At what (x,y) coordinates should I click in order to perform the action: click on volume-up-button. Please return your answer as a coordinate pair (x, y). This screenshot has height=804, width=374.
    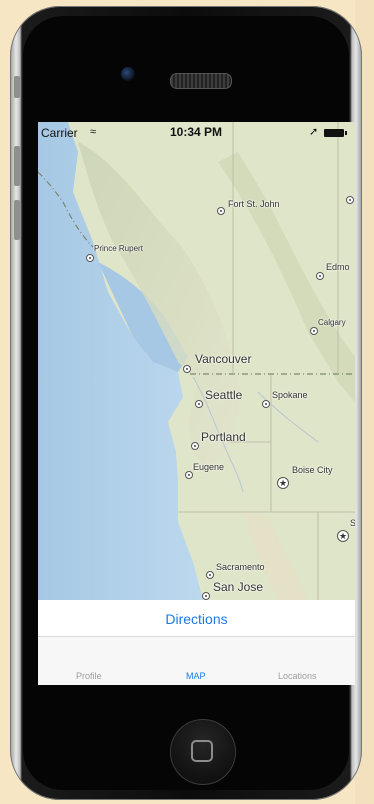
    Looking at the image, I should click on (17, 166).